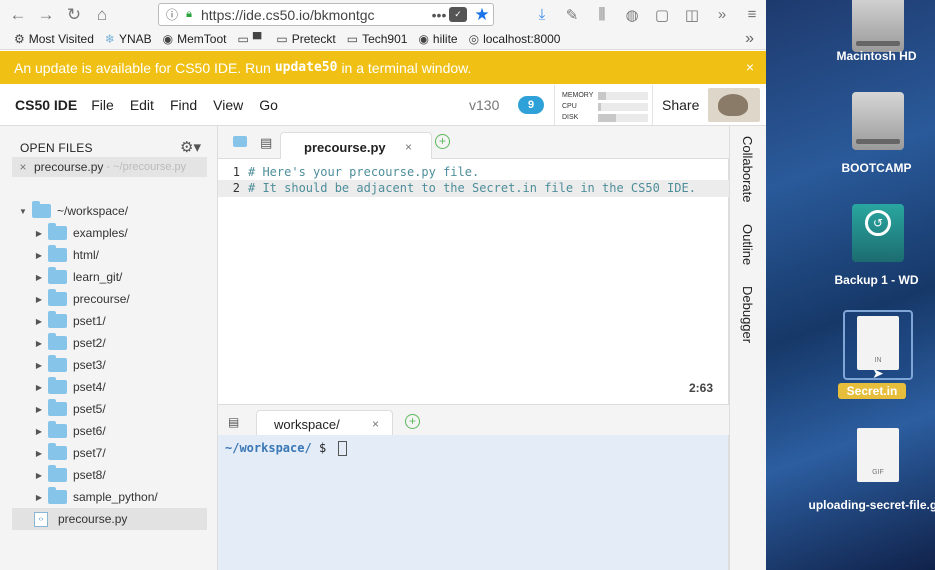 The width and height of the screenshot is (935, 570). What do you see at coordinates (53, 343) in the screenshot?
I see `file-tree-folder: ▶ pset2/` at bounding box center [53, 343].